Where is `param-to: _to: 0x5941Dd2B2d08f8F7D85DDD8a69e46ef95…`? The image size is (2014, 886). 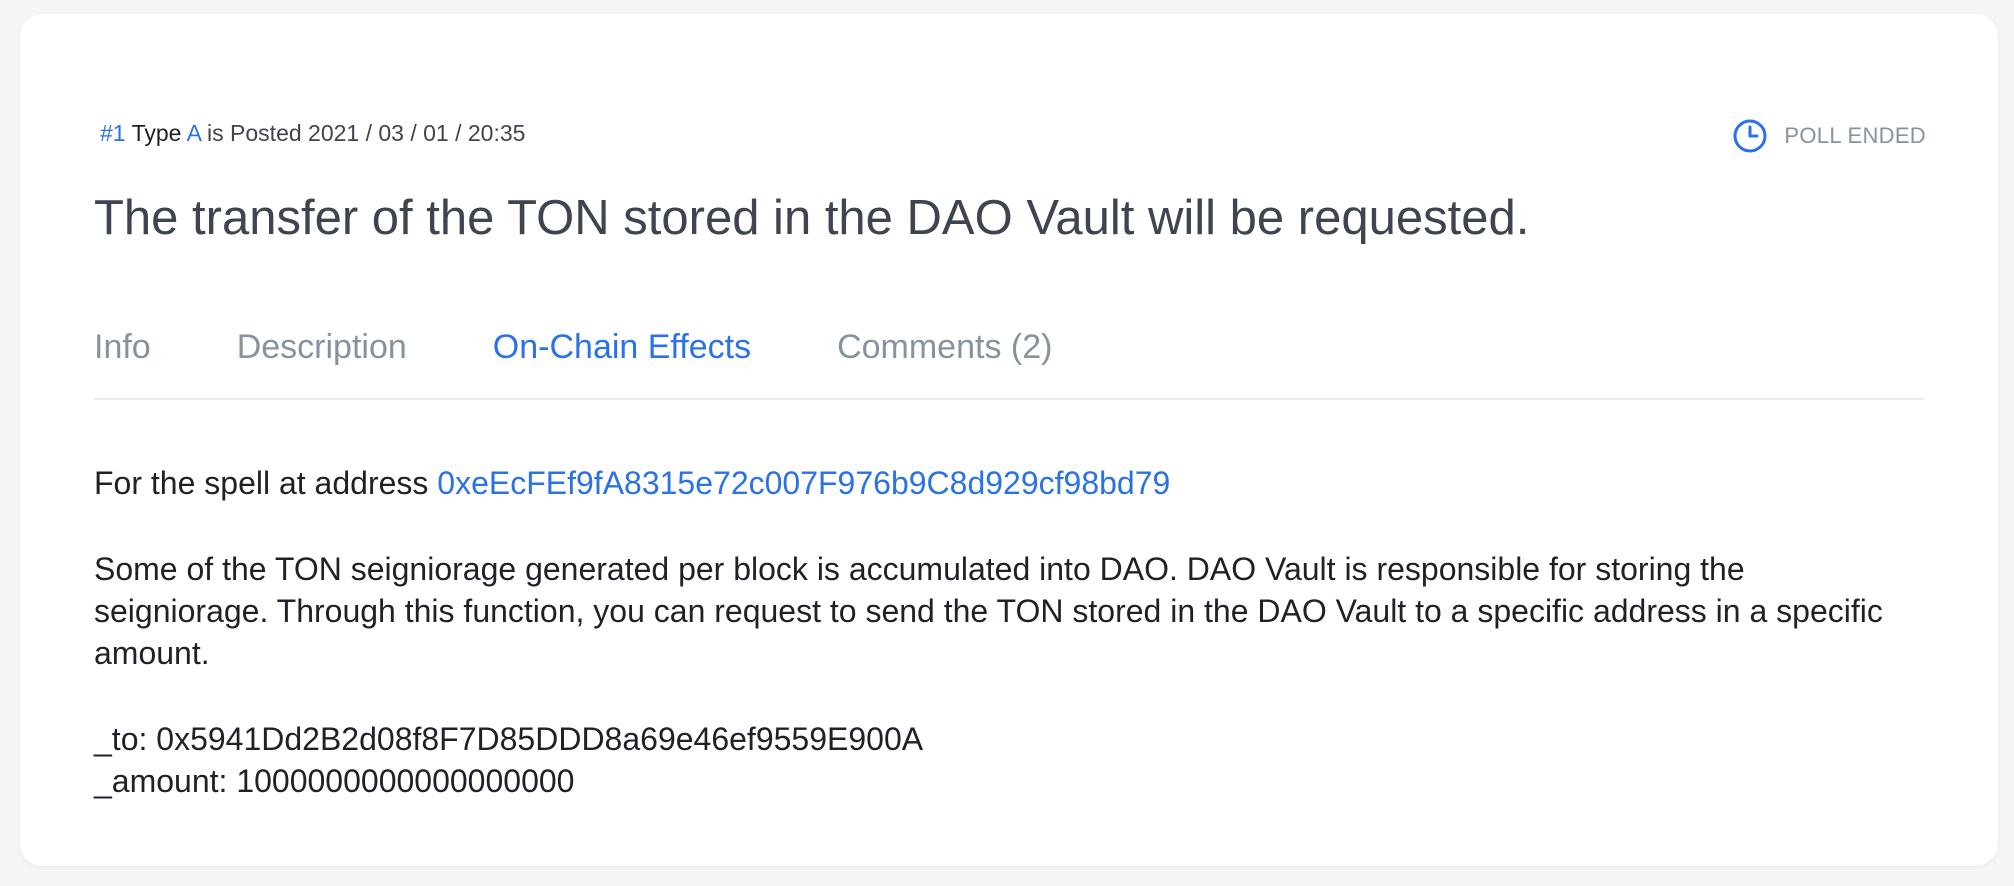
param-to: _to: 0x5941Dd2B2d08f8F7D85DDD8a69e46ef95… is located at coordinates (509, 739).